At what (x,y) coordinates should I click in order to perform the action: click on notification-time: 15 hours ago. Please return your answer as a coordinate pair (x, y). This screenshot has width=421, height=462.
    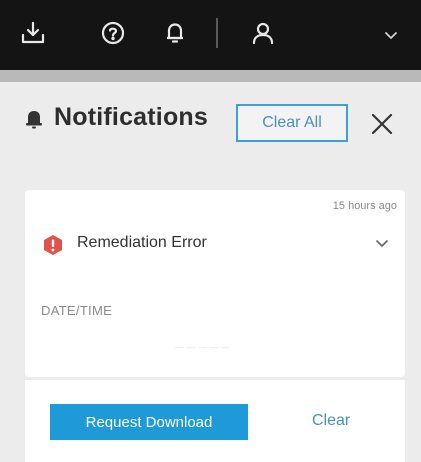
    Looking at the image, I should click on (364, 206).